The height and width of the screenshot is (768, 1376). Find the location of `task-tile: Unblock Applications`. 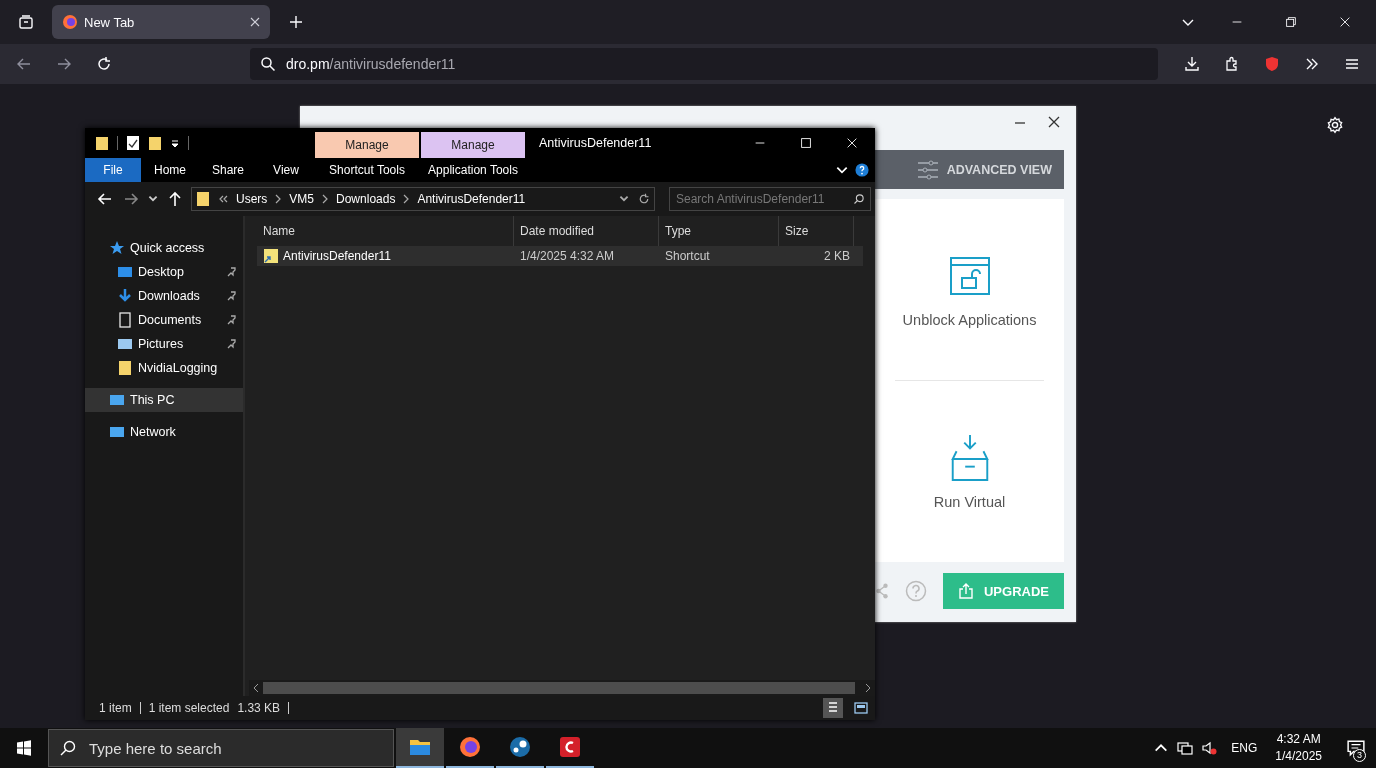

task-tile: Unblock Applications is located at coordinates (969, 290).